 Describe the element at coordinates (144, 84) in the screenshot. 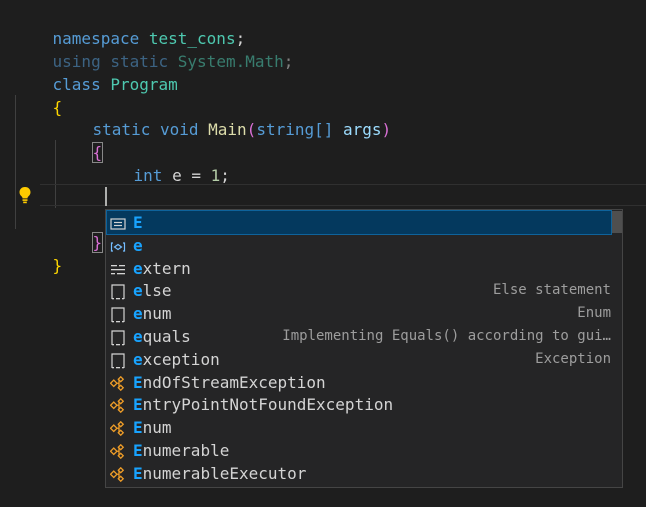

I see `class-name: Program` at that location.